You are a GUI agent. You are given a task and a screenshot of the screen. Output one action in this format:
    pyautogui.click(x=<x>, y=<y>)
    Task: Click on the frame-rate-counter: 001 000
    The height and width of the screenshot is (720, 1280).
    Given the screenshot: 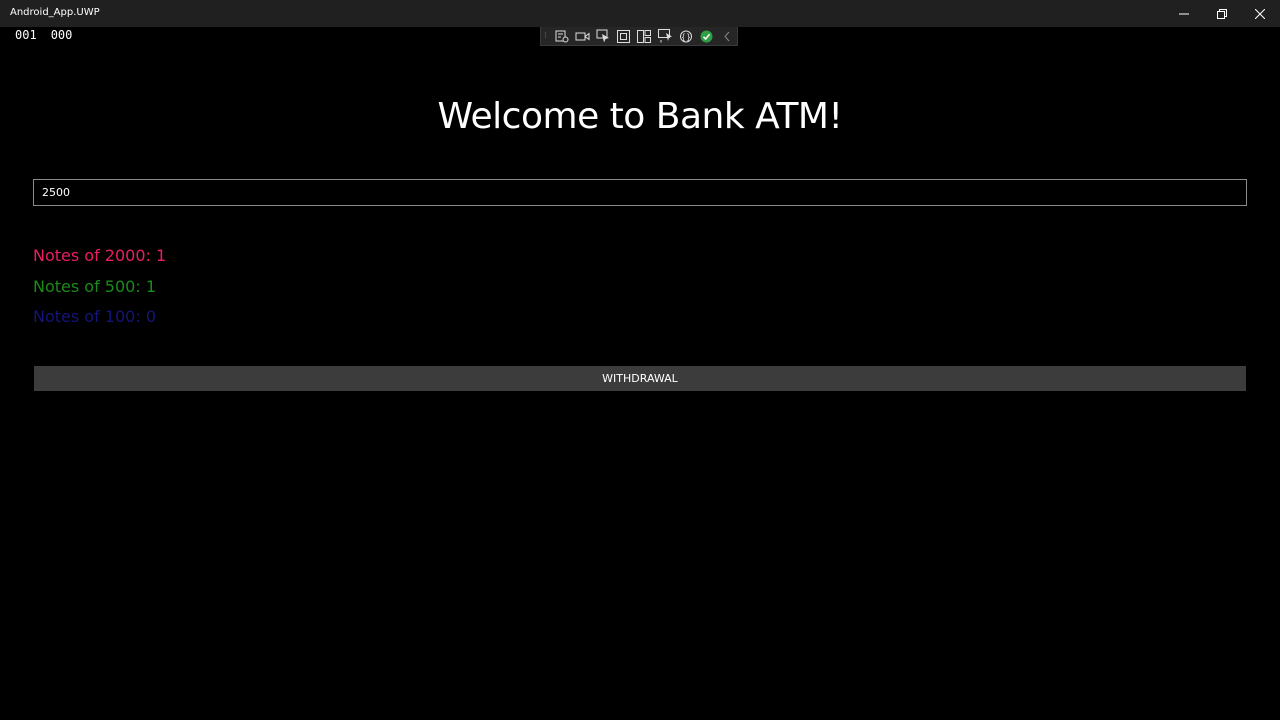 What is the action you would take?
    pyautogui.click(x=50, y=35)
    